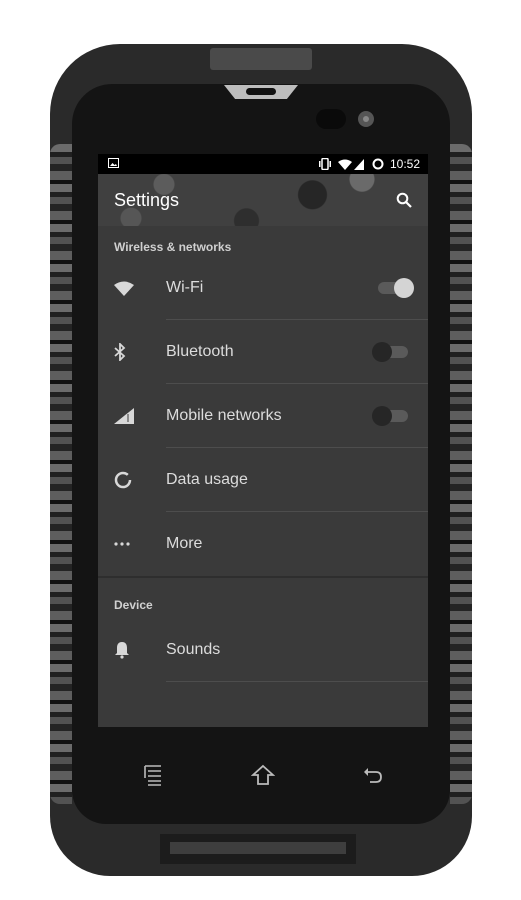 This screenshot has width=521, height=900. I want to click on item-label: Bluetooth, so click(200, 351).